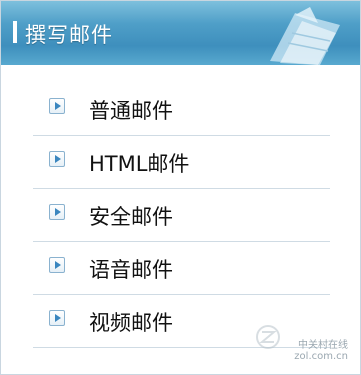  I want to click on menu-item-label: HTML邮件, so click(139, 164).